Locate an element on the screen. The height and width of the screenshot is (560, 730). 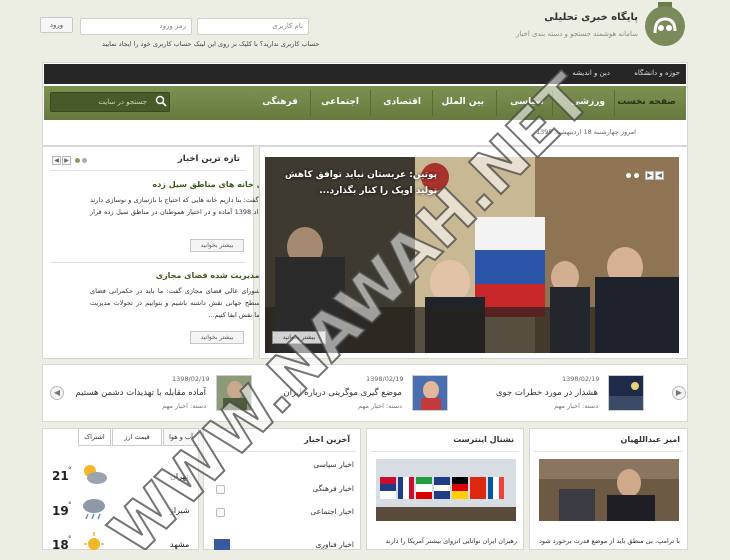
weather-city: مشهد is located at coordinates (180, 544).